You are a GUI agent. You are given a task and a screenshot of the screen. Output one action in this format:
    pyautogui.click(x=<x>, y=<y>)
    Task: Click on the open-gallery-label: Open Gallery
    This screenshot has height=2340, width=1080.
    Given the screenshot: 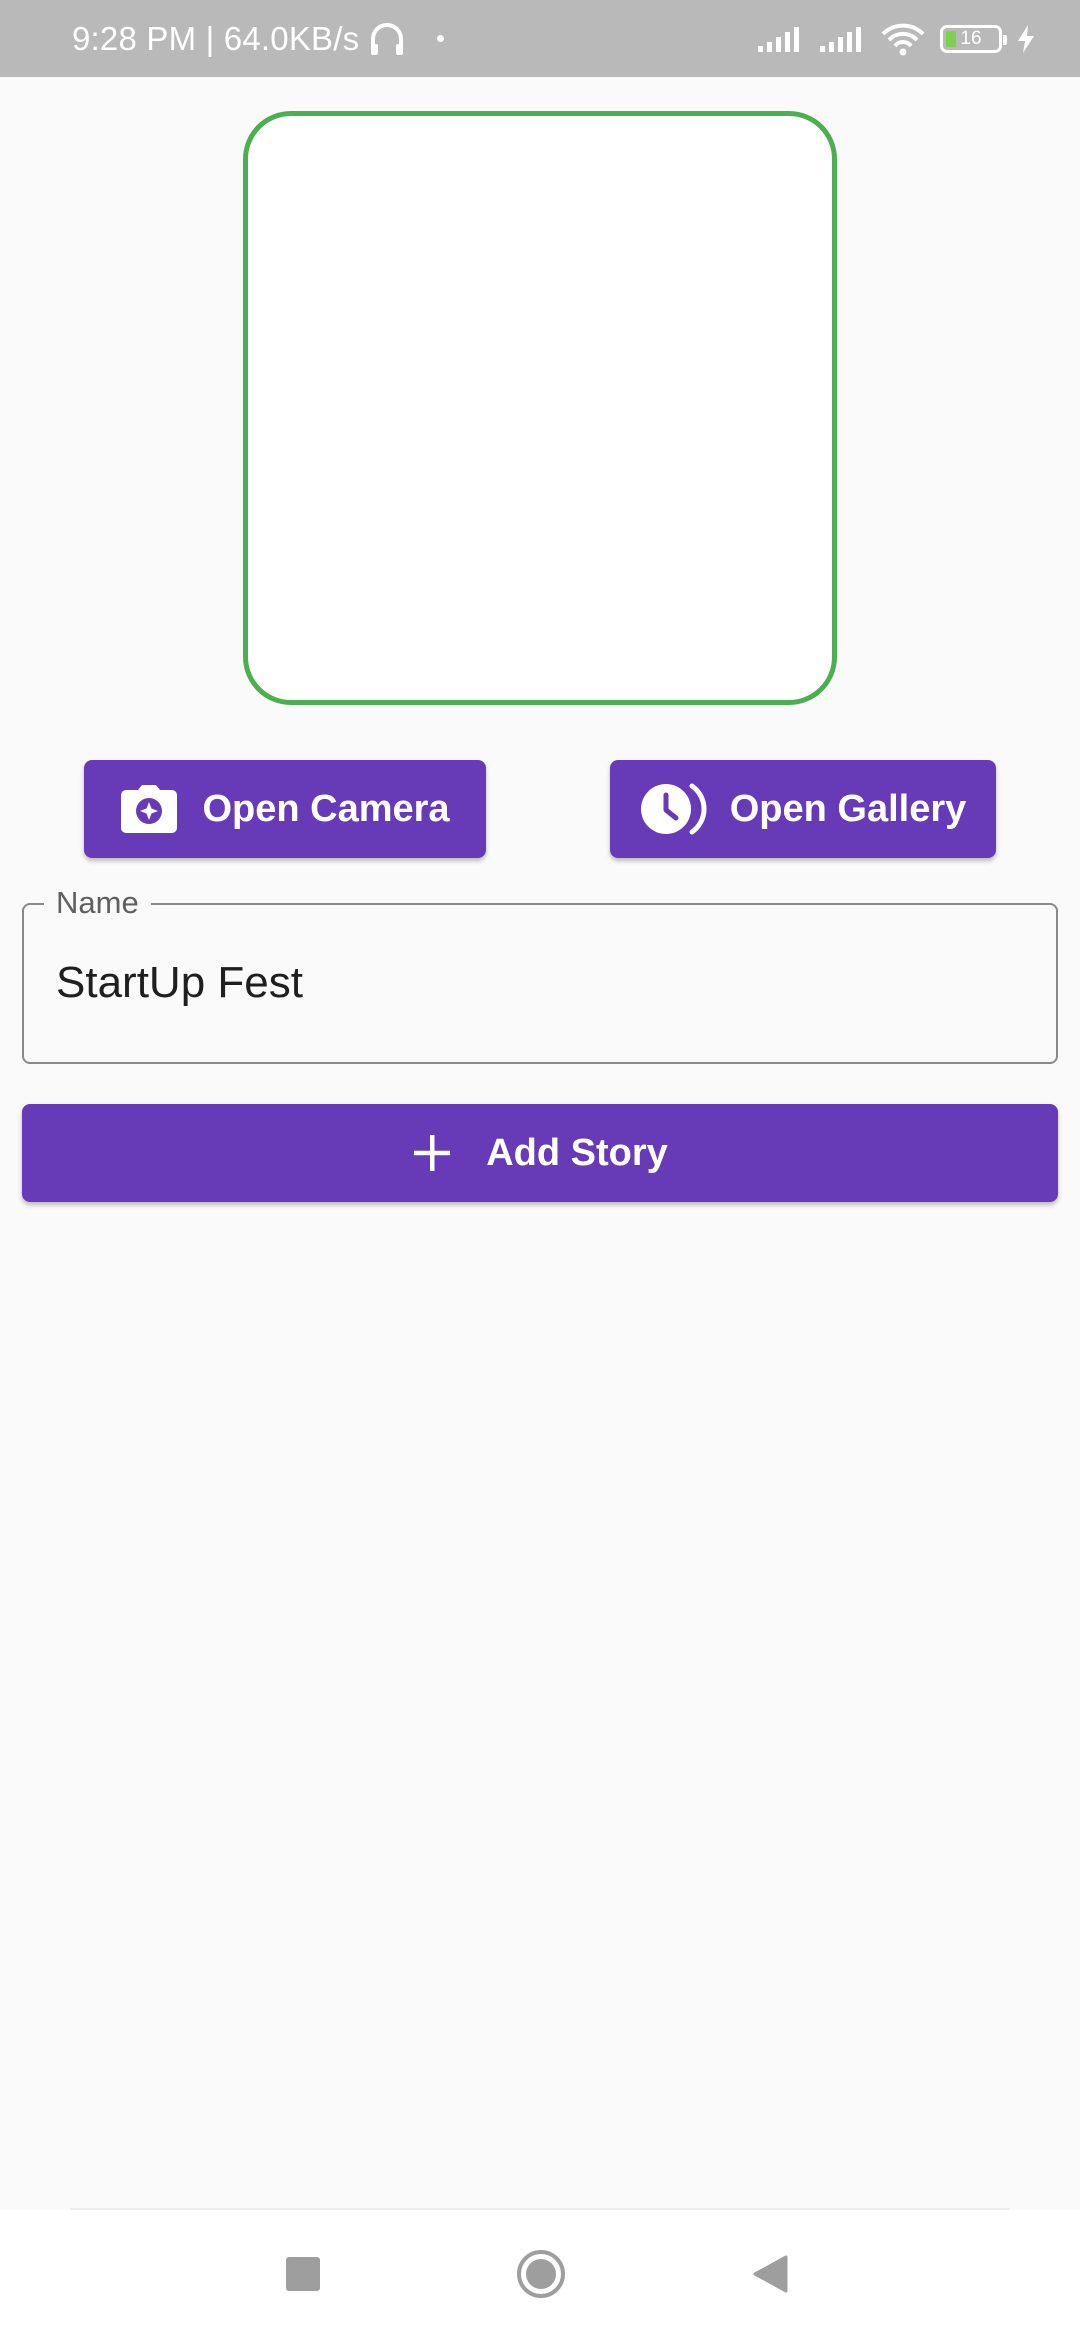 What is the action you would take?
    pyautogui.click(x=848, y=808)
    